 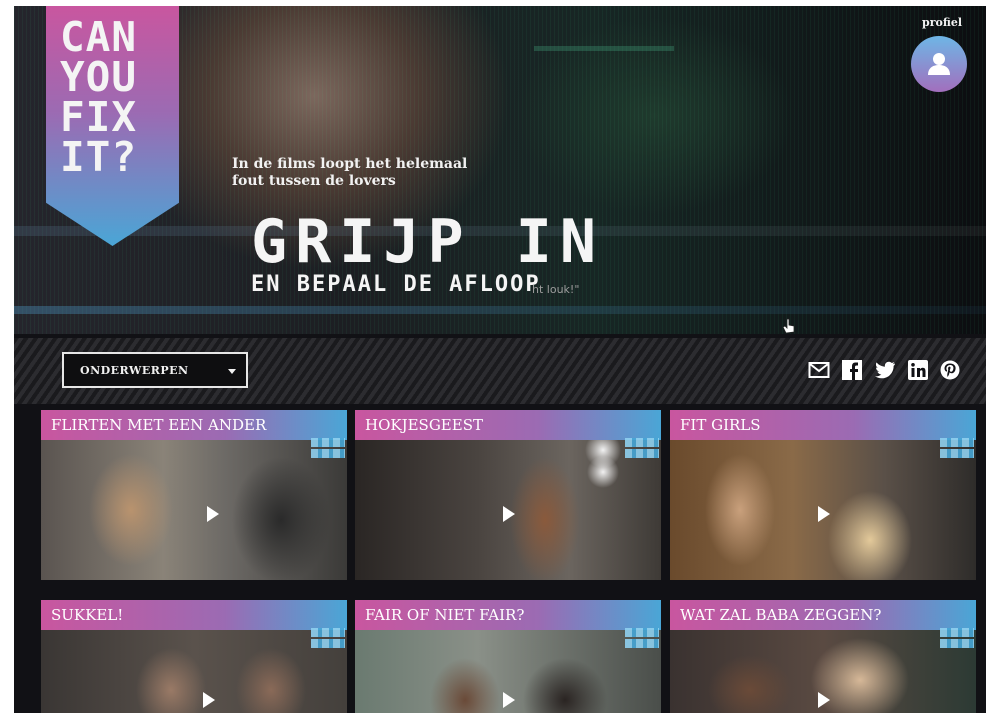 I want to click on hero-quote: ht louk!", so click(x=556, y=289).